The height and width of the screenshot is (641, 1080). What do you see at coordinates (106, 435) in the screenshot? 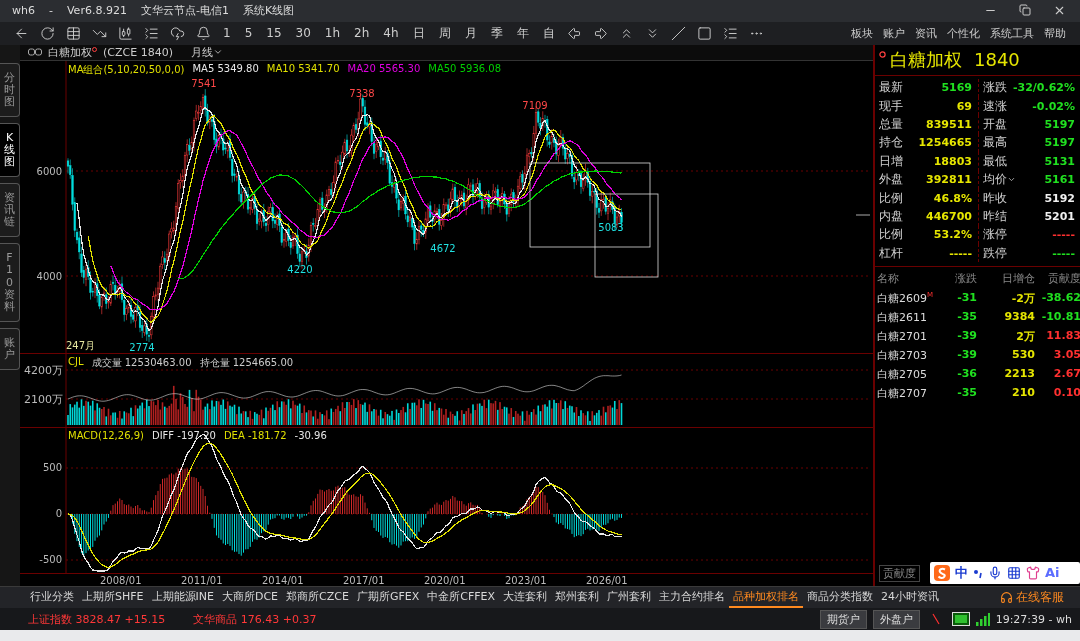
I see `indicator-selector: MACD(12,26,9)` at bounding box center [106, 435].